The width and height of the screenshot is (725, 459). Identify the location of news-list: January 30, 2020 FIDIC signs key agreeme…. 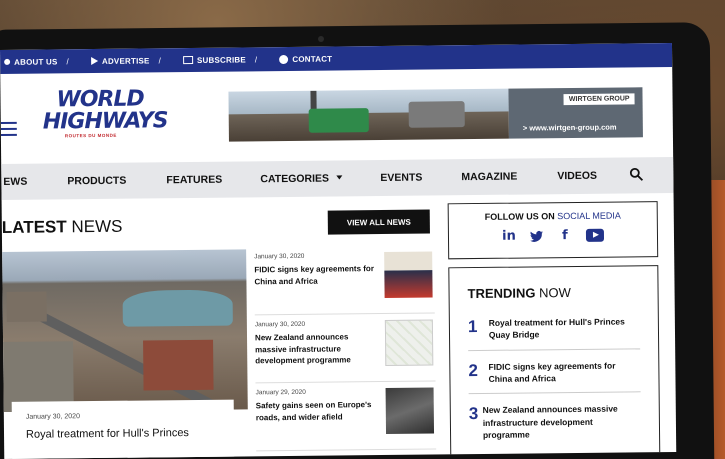
(345, 348).